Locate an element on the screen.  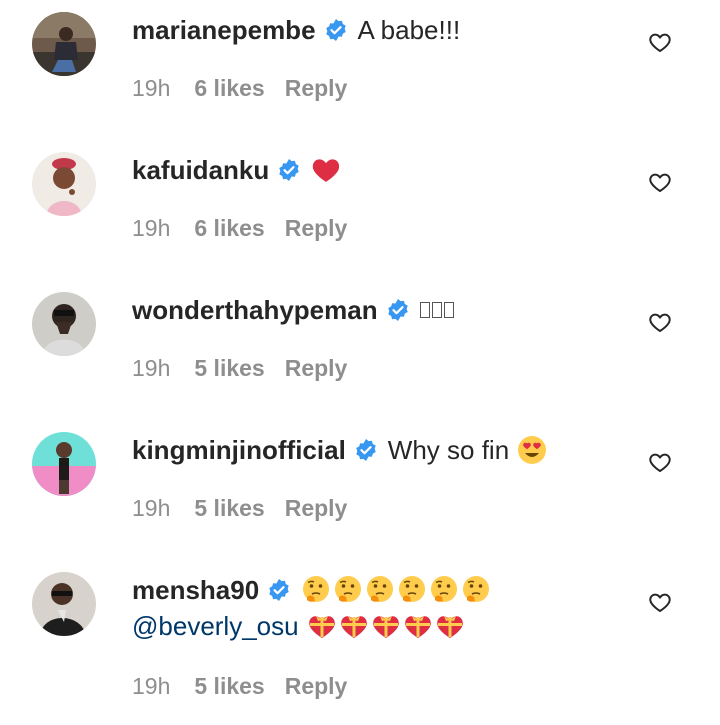
missing-glyph-icon is located at coordinates (436, 310).